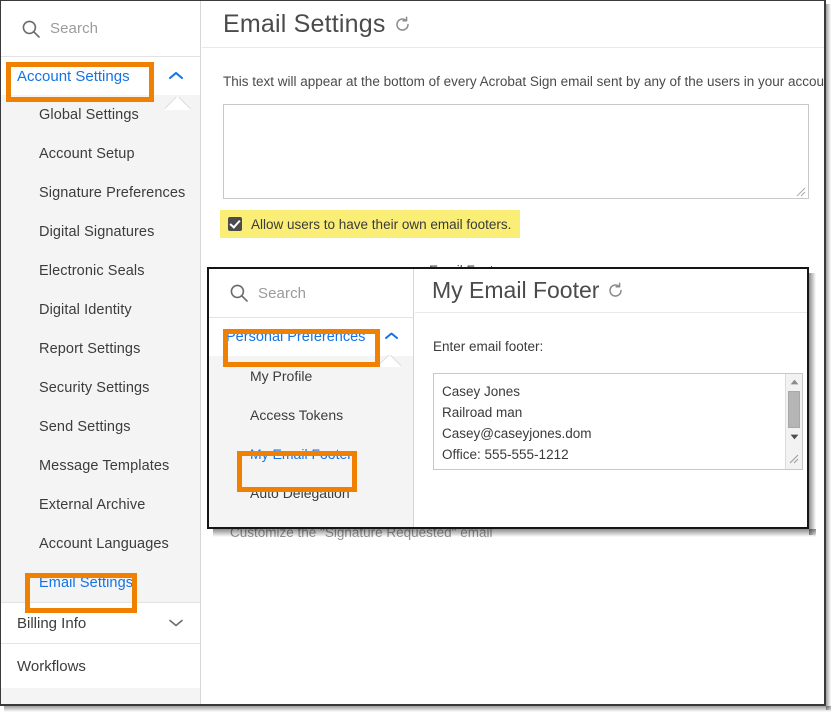 Image resolution: width=831 pixels, height=714 pixels. Describe the element at coordinates (97, 231) in the screenshot. I see `sidebar-item-label: Digital Signatures` at that location.